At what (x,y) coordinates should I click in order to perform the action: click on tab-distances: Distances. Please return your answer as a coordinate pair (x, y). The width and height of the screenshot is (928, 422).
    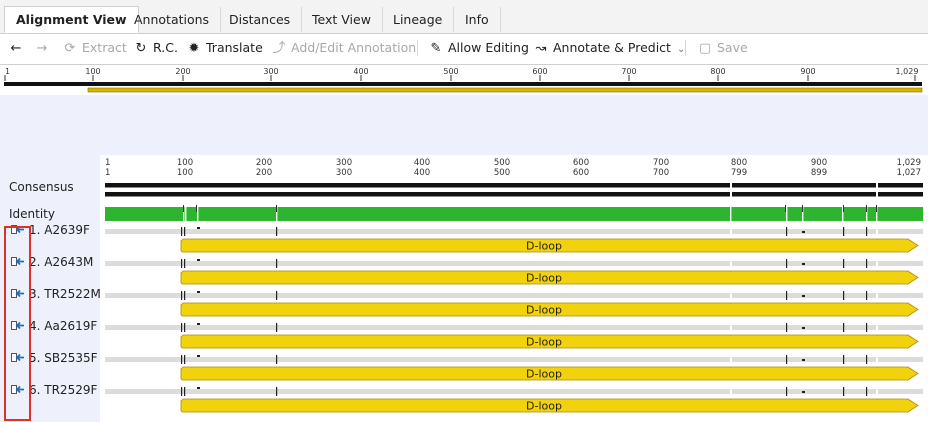
    Looking at the image, I should click on (260, 19).